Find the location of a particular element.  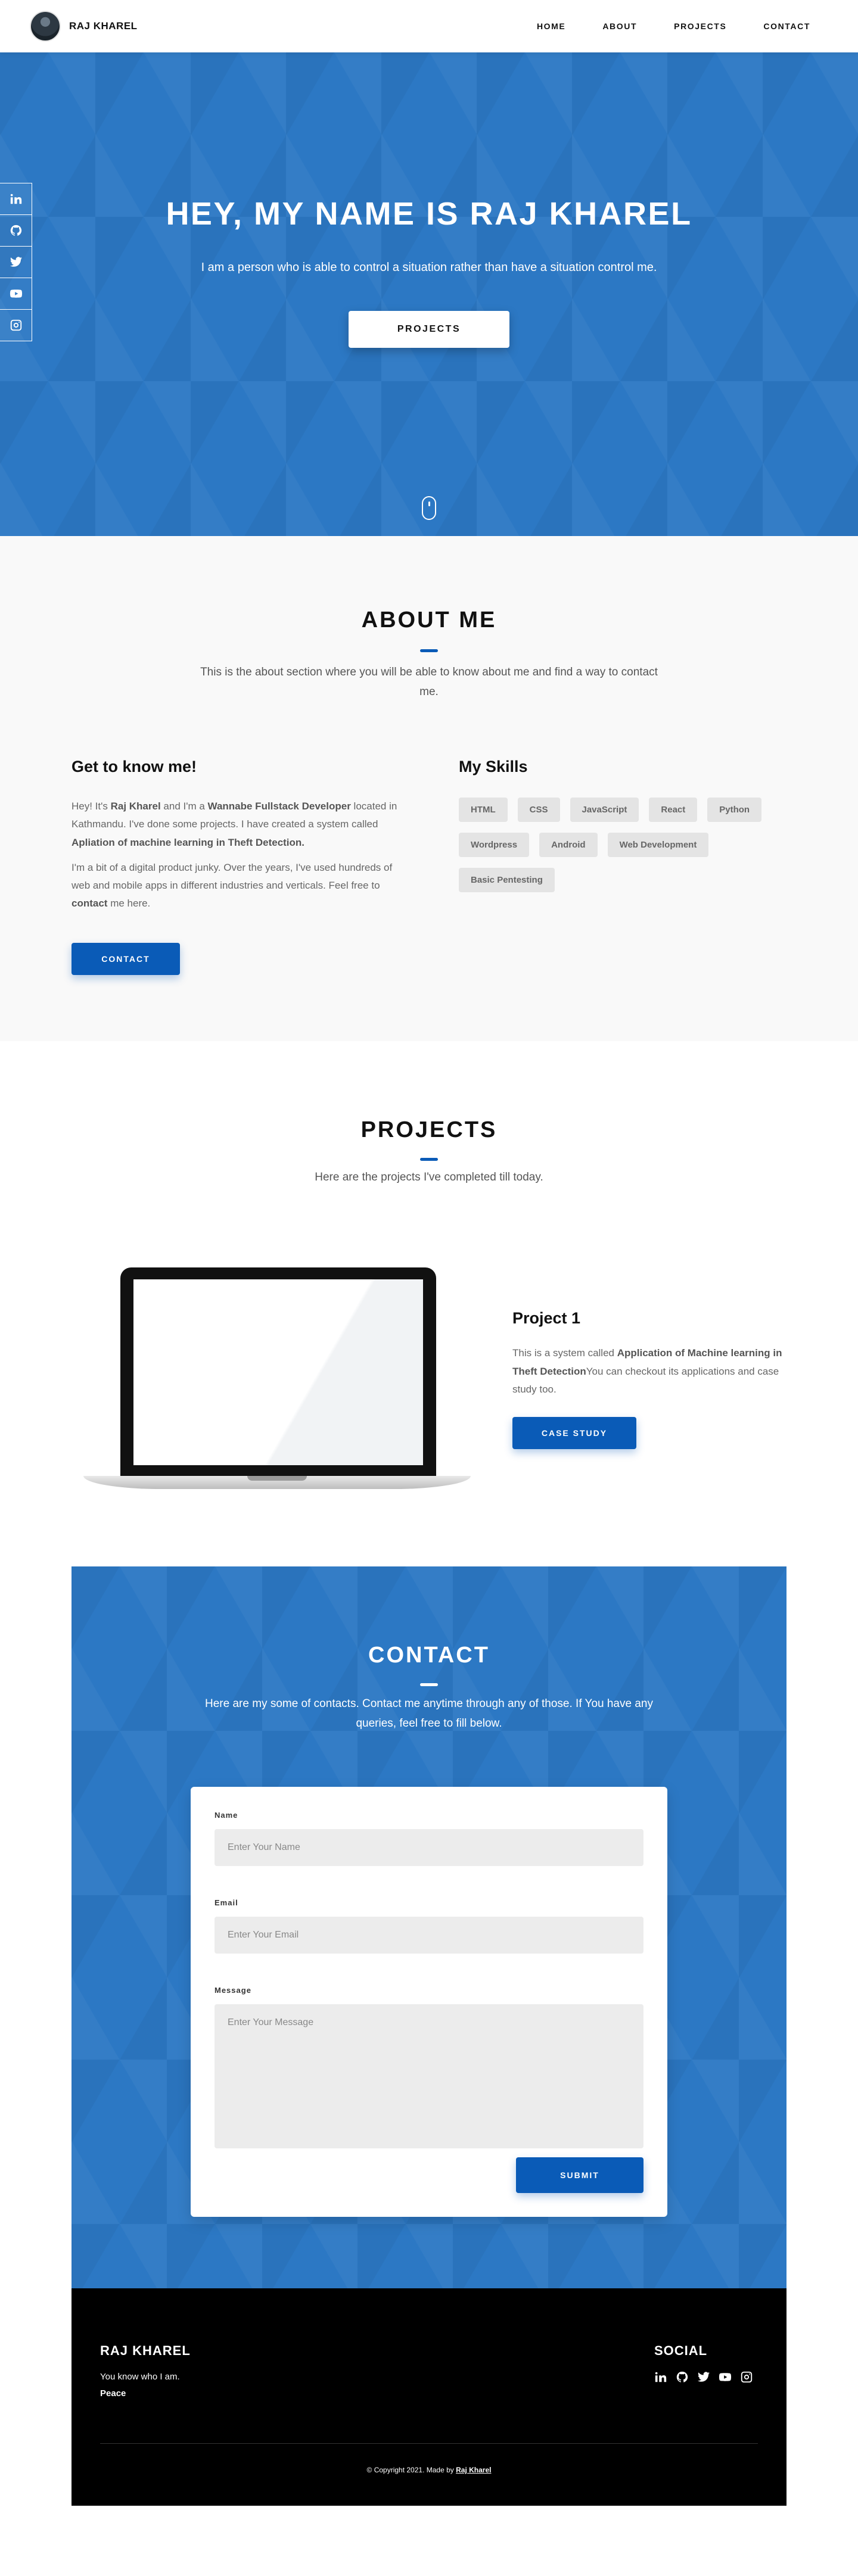

main-nav: HOME ABOUT PROJECTS CONTACT is located at coordinates (688, 26).